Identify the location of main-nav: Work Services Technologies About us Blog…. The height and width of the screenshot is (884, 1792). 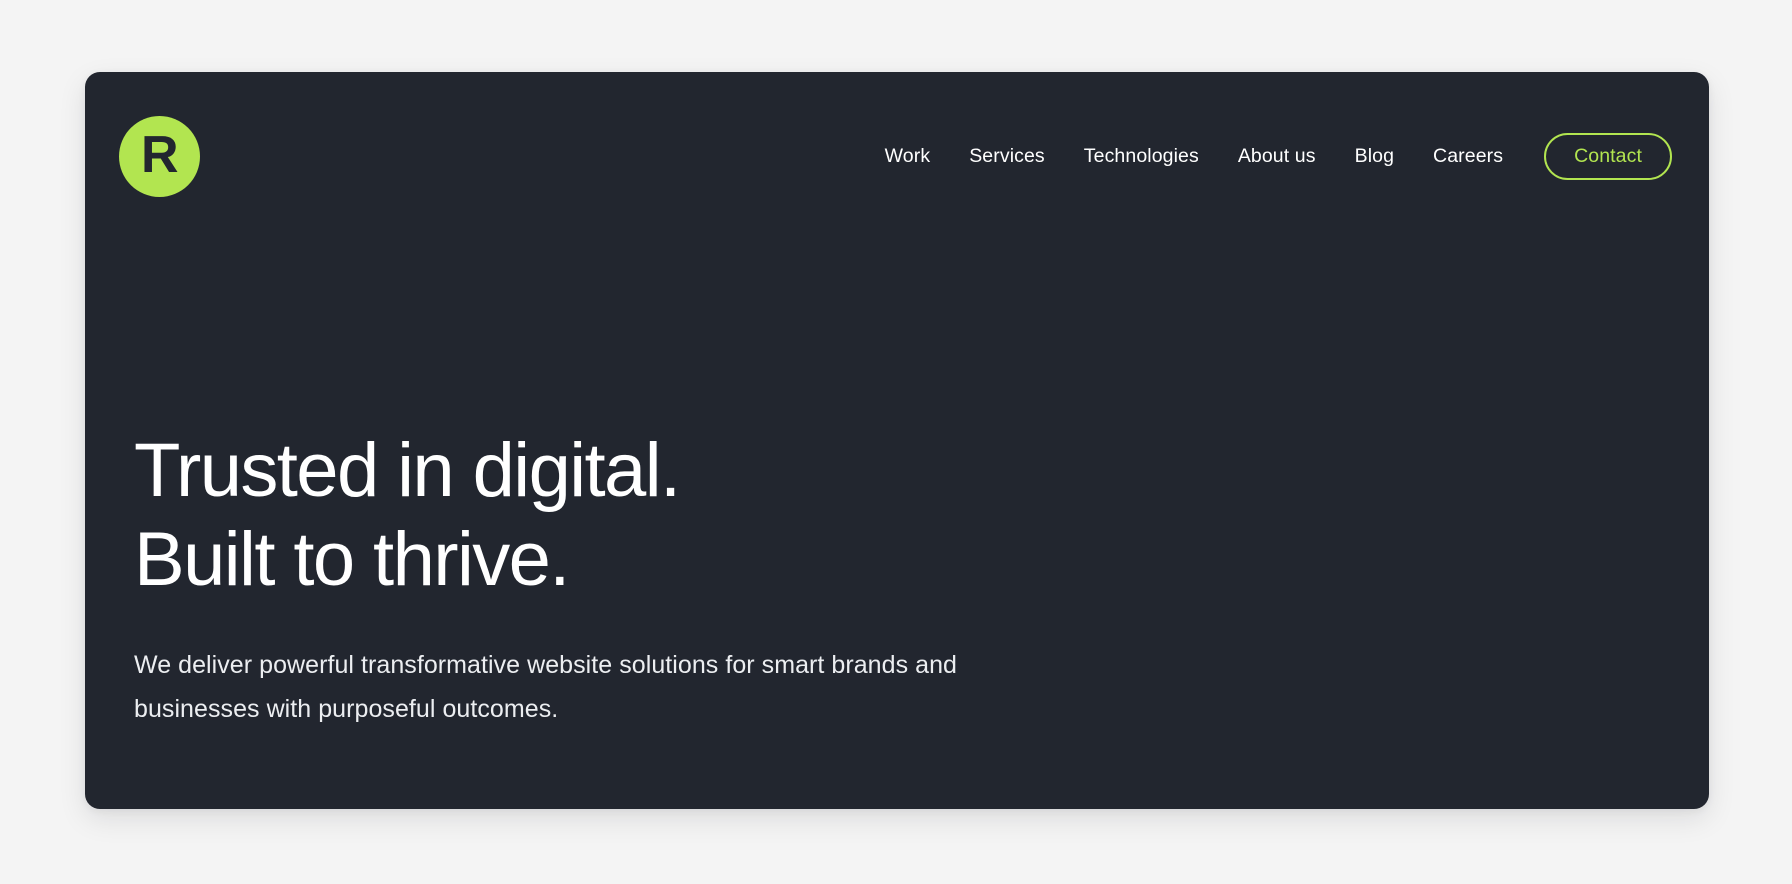
(1278, 156).